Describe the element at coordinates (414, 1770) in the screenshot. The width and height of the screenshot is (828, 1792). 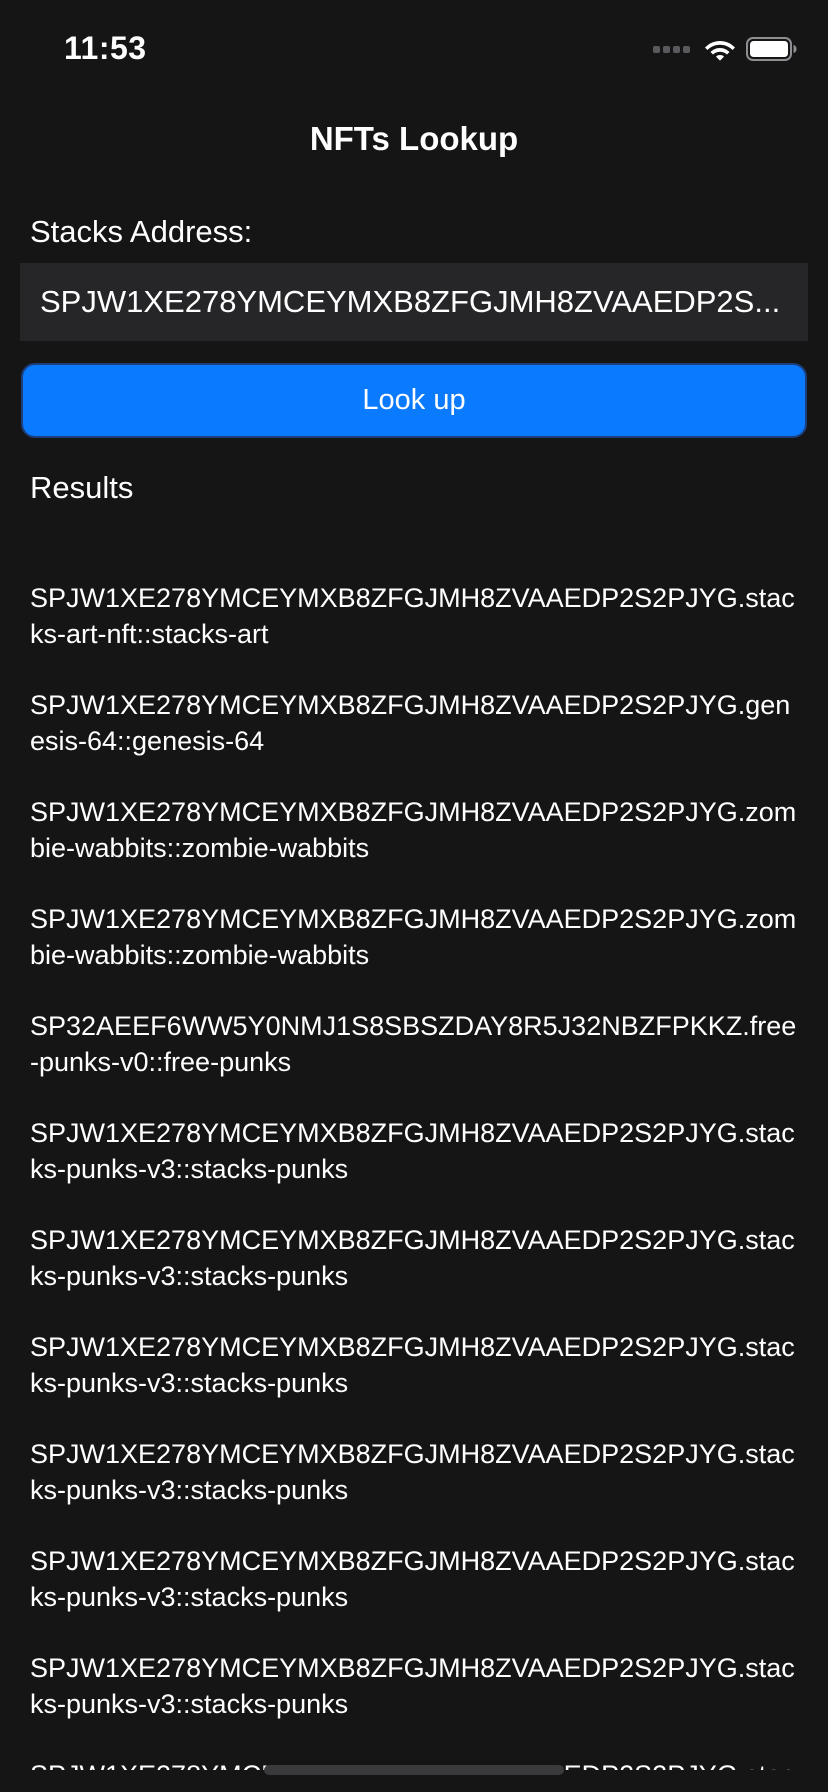
I see `home-indicator` at that location.